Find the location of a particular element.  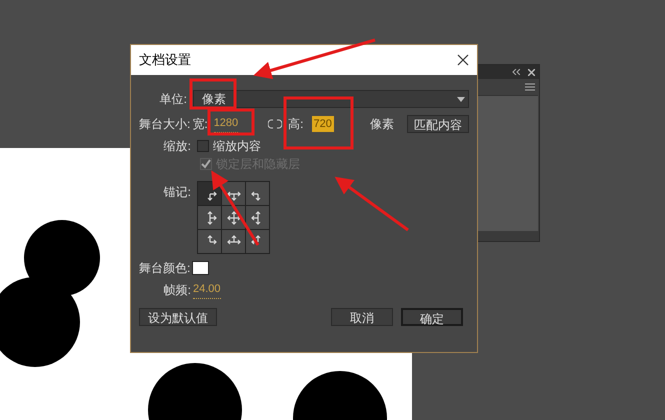

arrows-icon is located at coordinates (234, 218).